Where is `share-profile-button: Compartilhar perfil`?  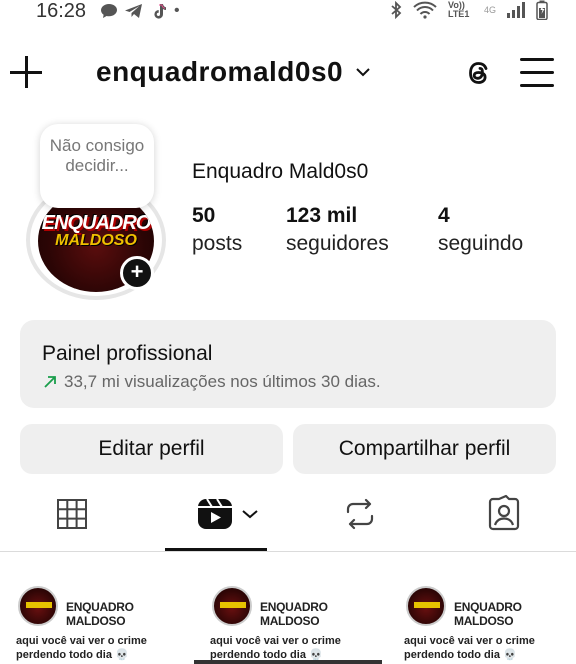
share-profile-button: Compartilhar perfil is located at coordinates (424, 449).